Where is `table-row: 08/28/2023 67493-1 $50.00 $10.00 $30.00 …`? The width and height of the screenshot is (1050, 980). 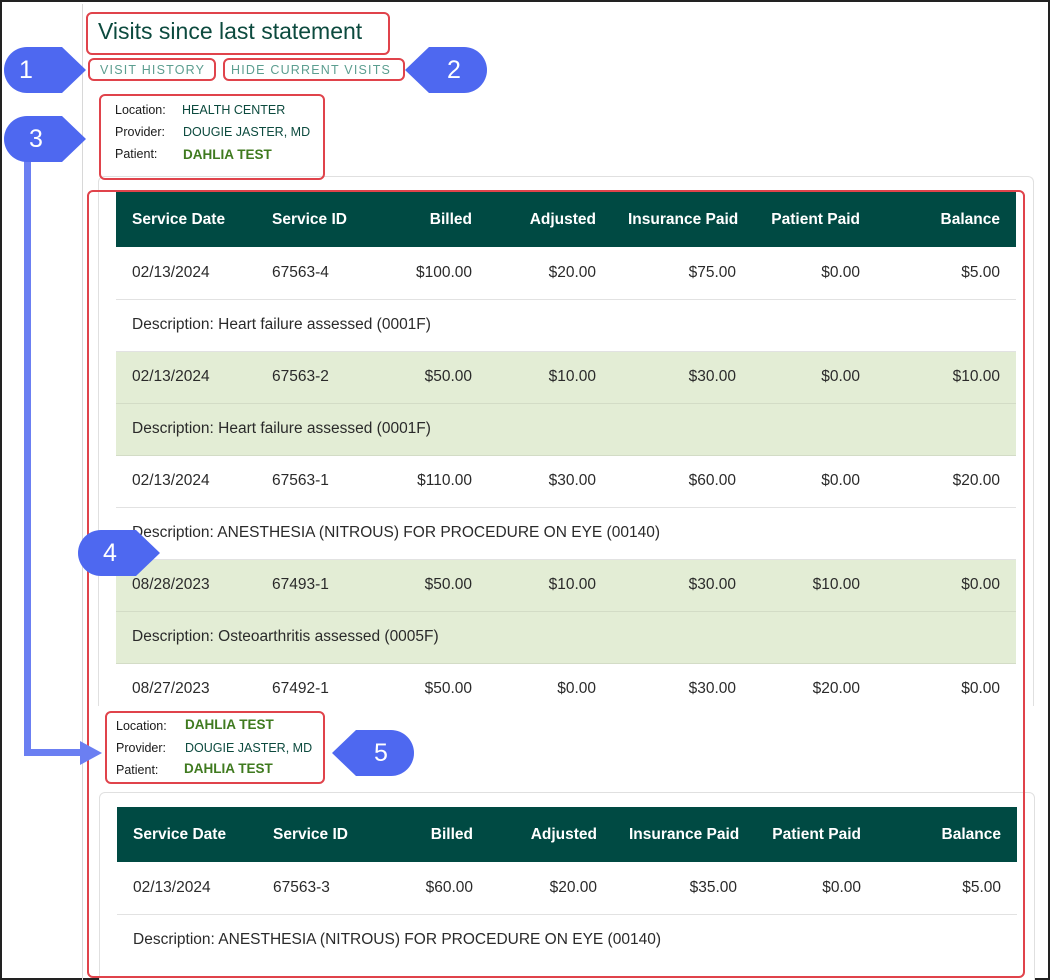
table-row: 08/28/2023 67493-1 $50.00 $10.00 $30.00 … is located at coordinates (566, 585).